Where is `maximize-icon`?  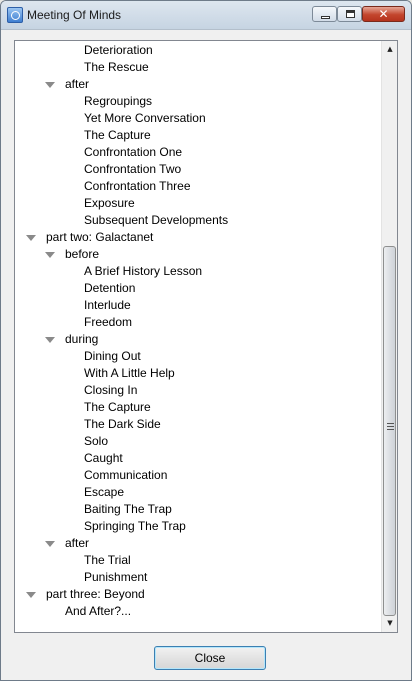
maximize-icon is located at coordinates (350, 14).